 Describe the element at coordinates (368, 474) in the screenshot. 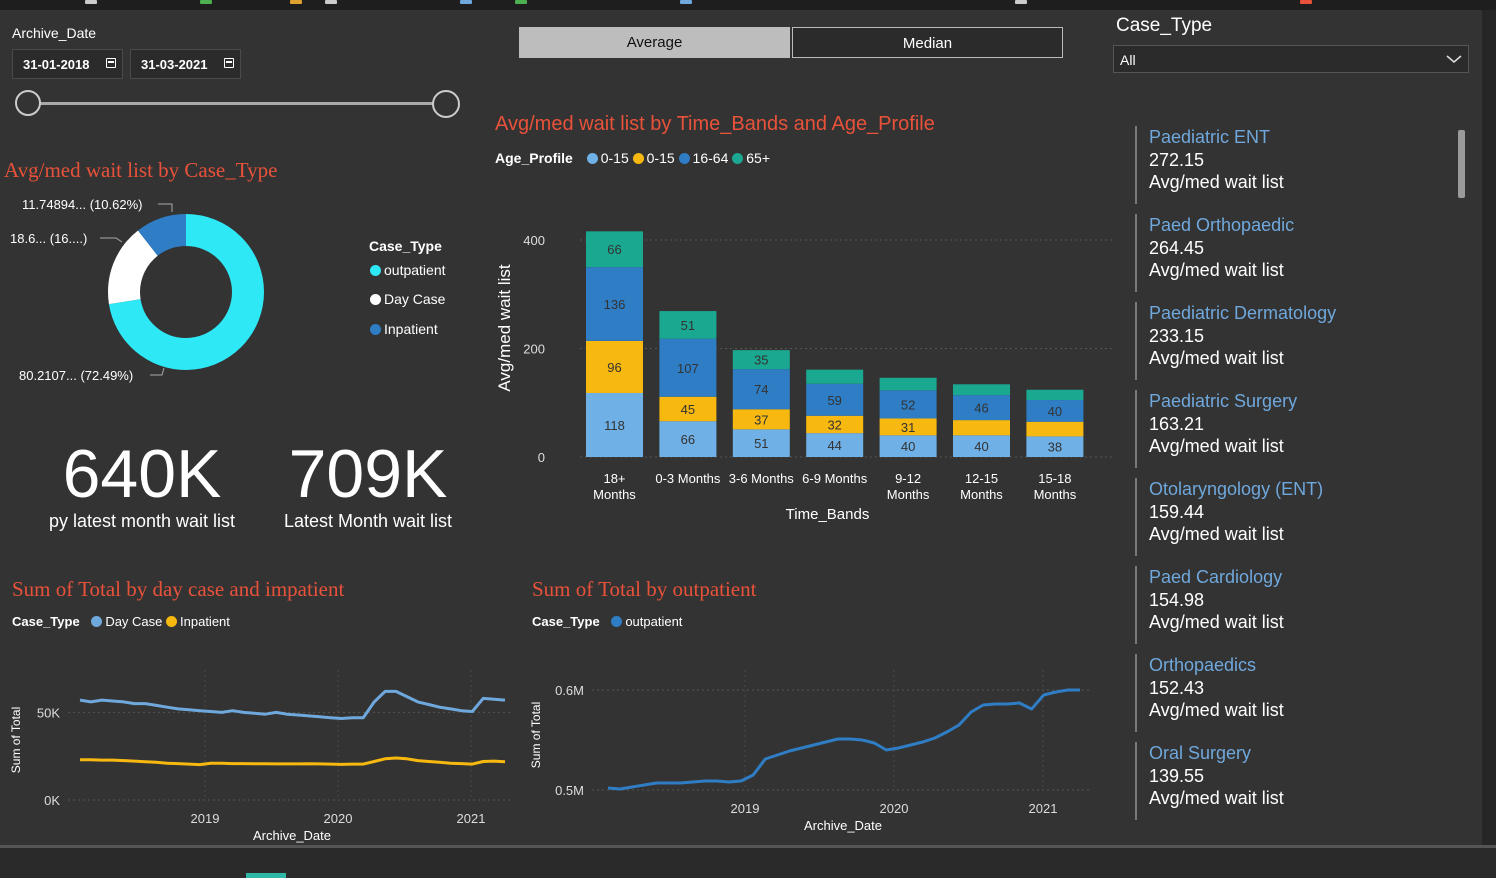

I see `kpi-latest-month-value: 709K` at that location.